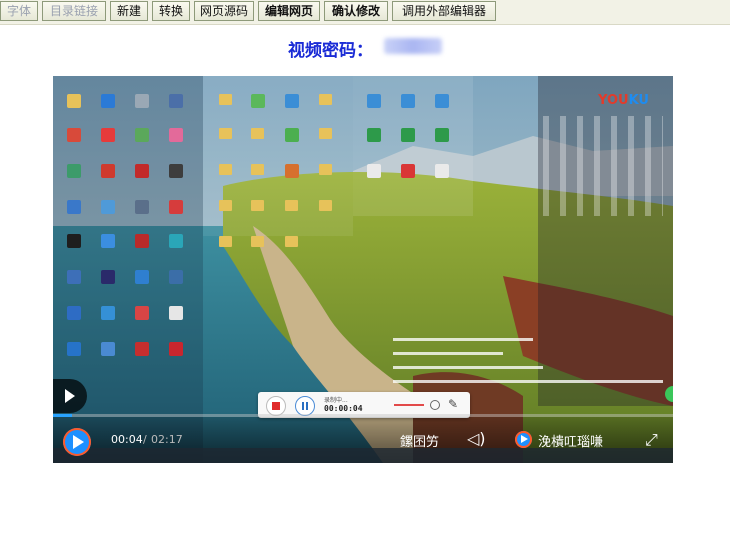 Image resolution: width=730 pixels, height=539 pixels. Describe the element at coordinates (444, 11) in the screenshot. I see `external-editor-button: 调用外部编辑器` at that location.